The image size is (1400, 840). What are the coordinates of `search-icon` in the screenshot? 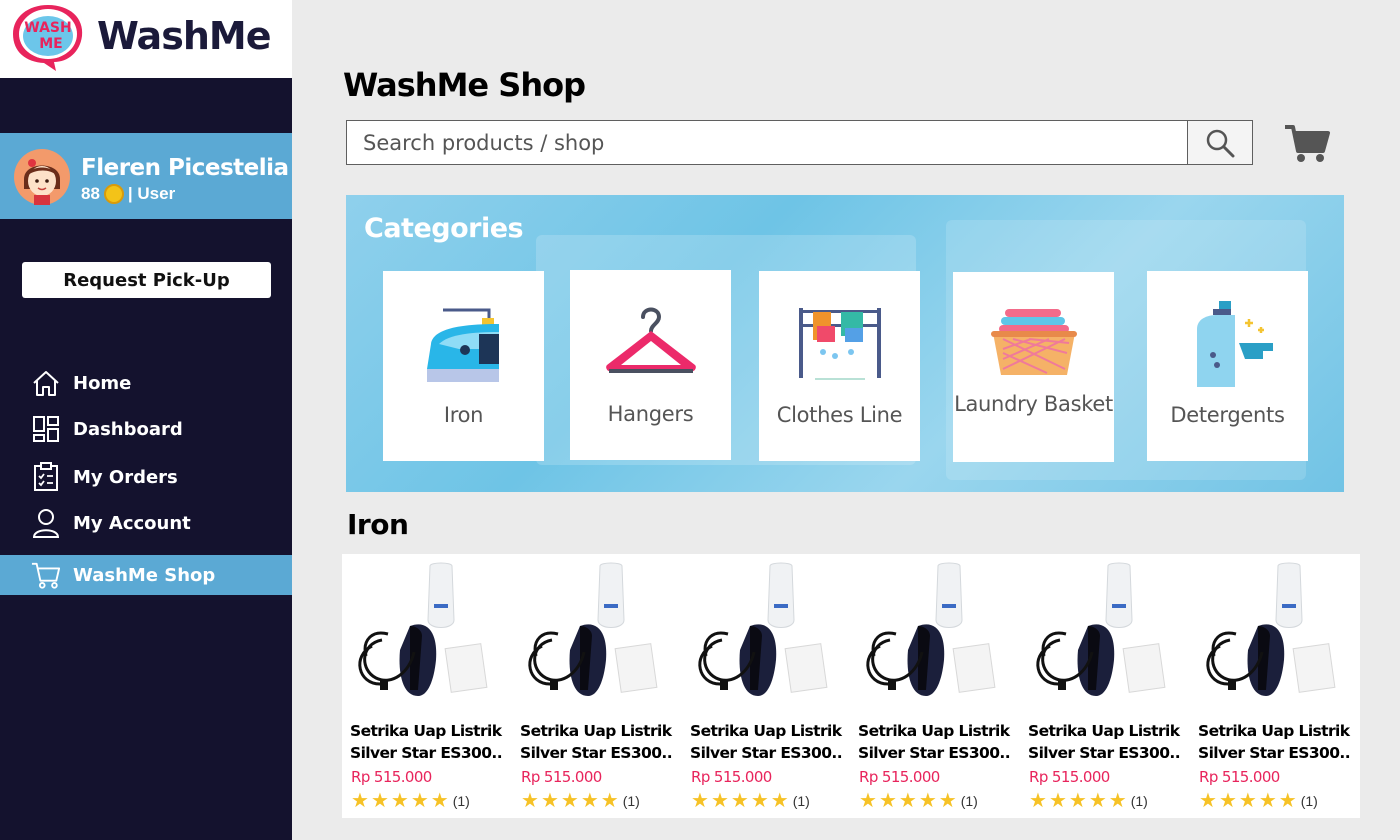 It's located at (1220, 143).